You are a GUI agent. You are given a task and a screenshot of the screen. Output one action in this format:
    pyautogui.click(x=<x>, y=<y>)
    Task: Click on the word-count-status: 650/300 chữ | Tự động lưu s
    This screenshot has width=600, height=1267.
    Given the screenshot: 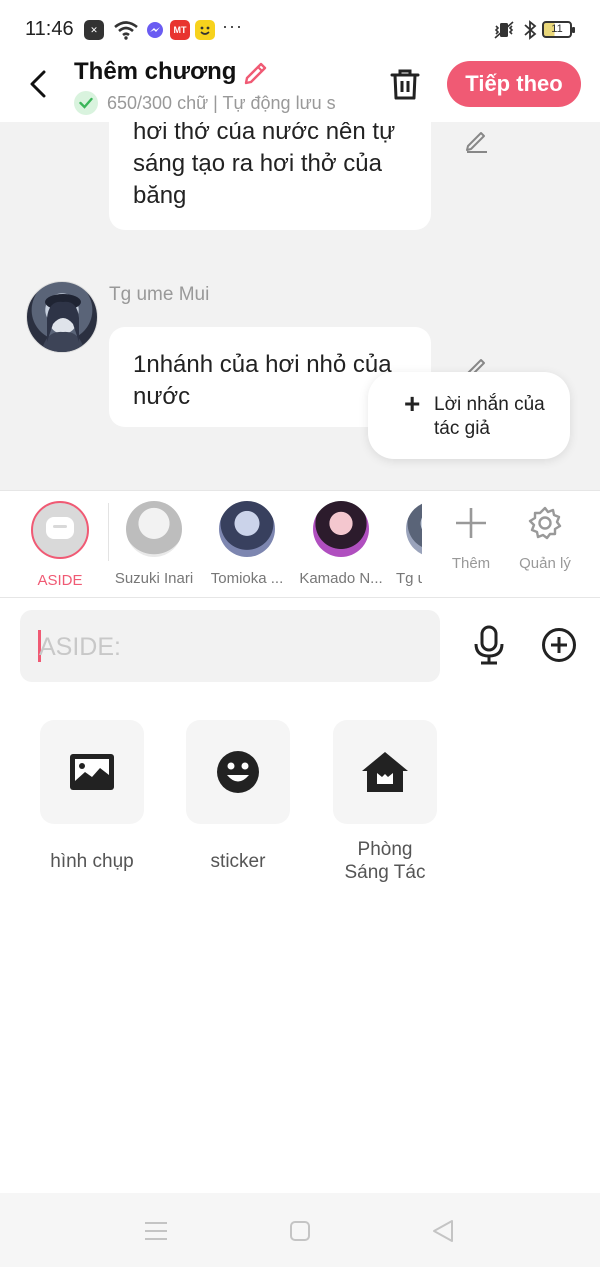 What is the action you would take?
    pyautogui.click(x=221, y=102)
    